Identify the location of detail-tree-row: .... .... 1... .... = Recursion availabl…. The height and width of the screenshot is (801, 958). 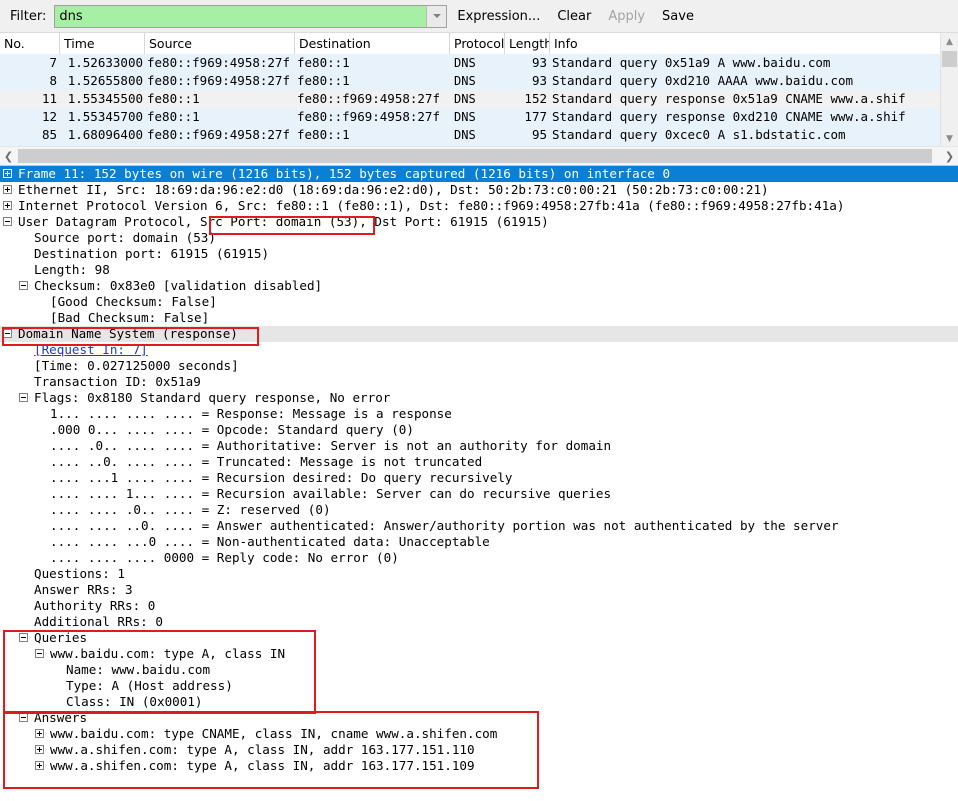
(479, 494).